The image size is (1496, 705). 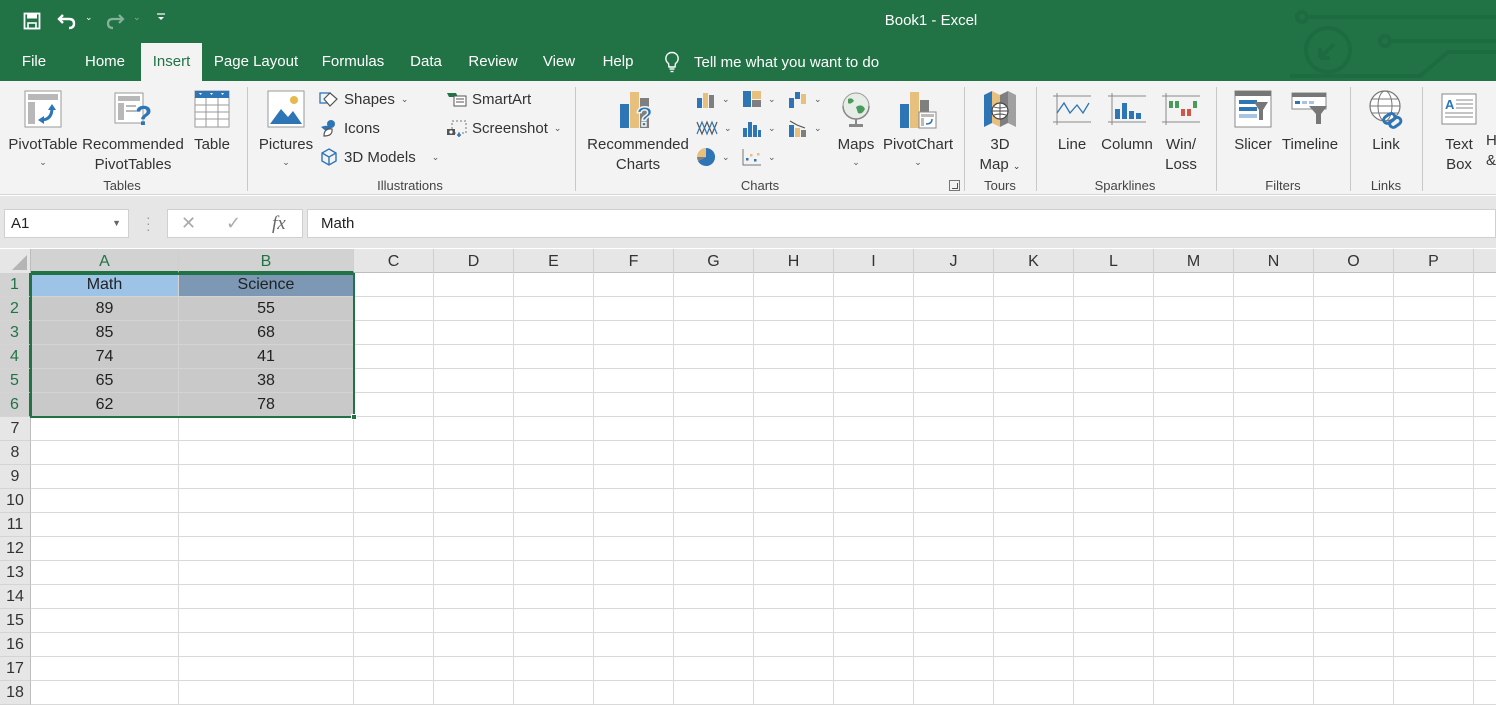 I want to click on row-header-17: 17, so click(x=15, y=669).